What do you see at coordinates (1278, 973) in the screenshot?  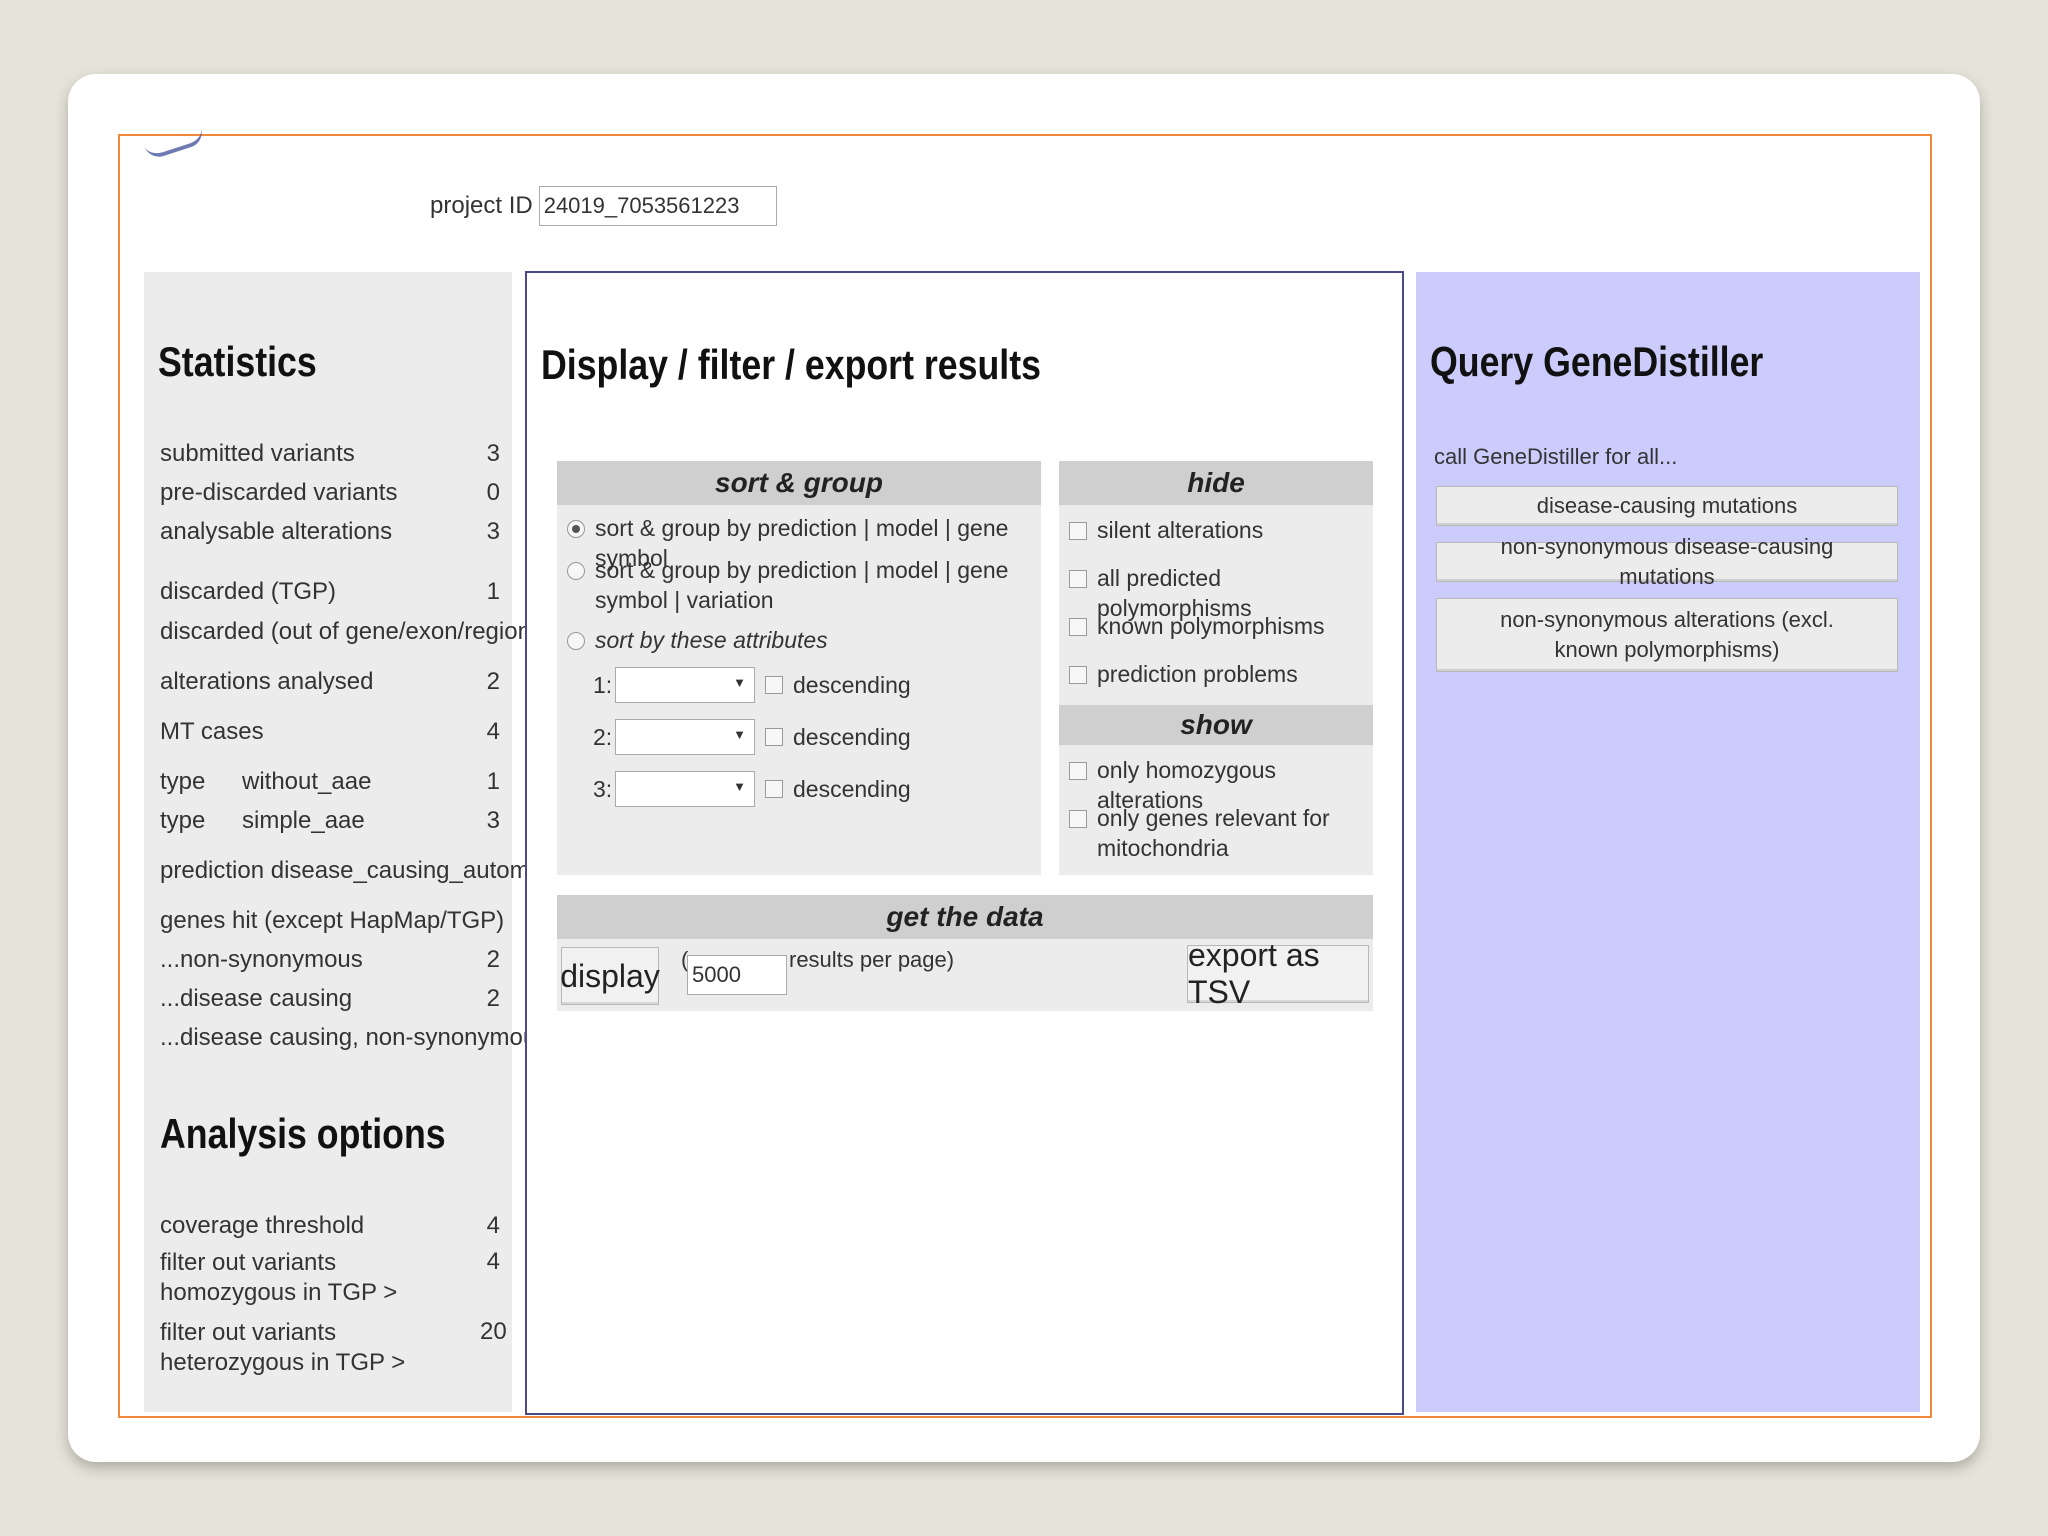 I see `export-tsv-button: export as TSV` at bounding box center [1278, 973].